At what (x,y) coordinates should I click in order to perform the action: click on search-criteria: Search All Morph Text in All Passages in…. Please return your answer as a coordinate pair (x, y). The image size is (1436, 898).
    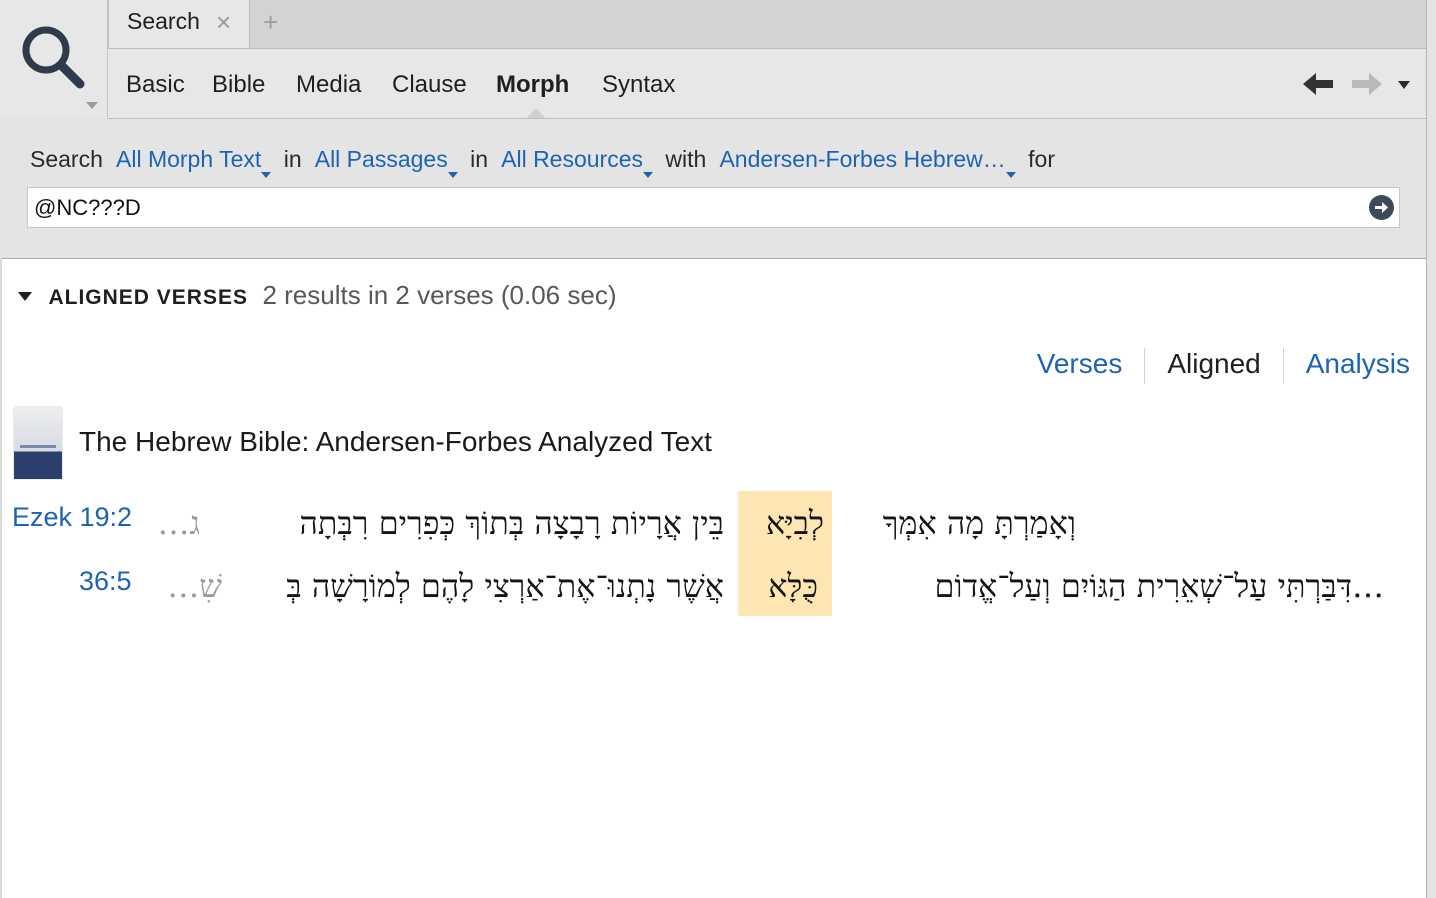
    Looking at the image, I should click on (546, 162).